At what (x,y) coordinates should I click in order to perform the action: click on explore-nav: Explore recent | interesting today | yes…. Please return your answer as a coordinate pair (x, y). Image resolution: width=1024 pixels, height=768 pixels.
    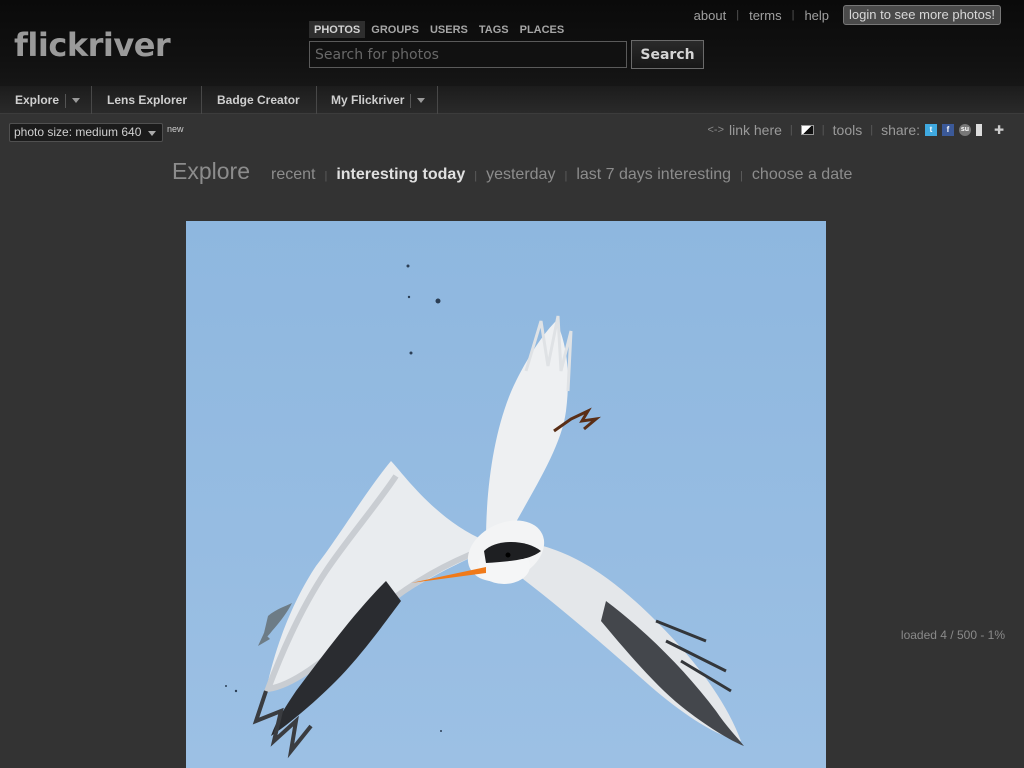
    Looking at the image, I should click on (512, 171).